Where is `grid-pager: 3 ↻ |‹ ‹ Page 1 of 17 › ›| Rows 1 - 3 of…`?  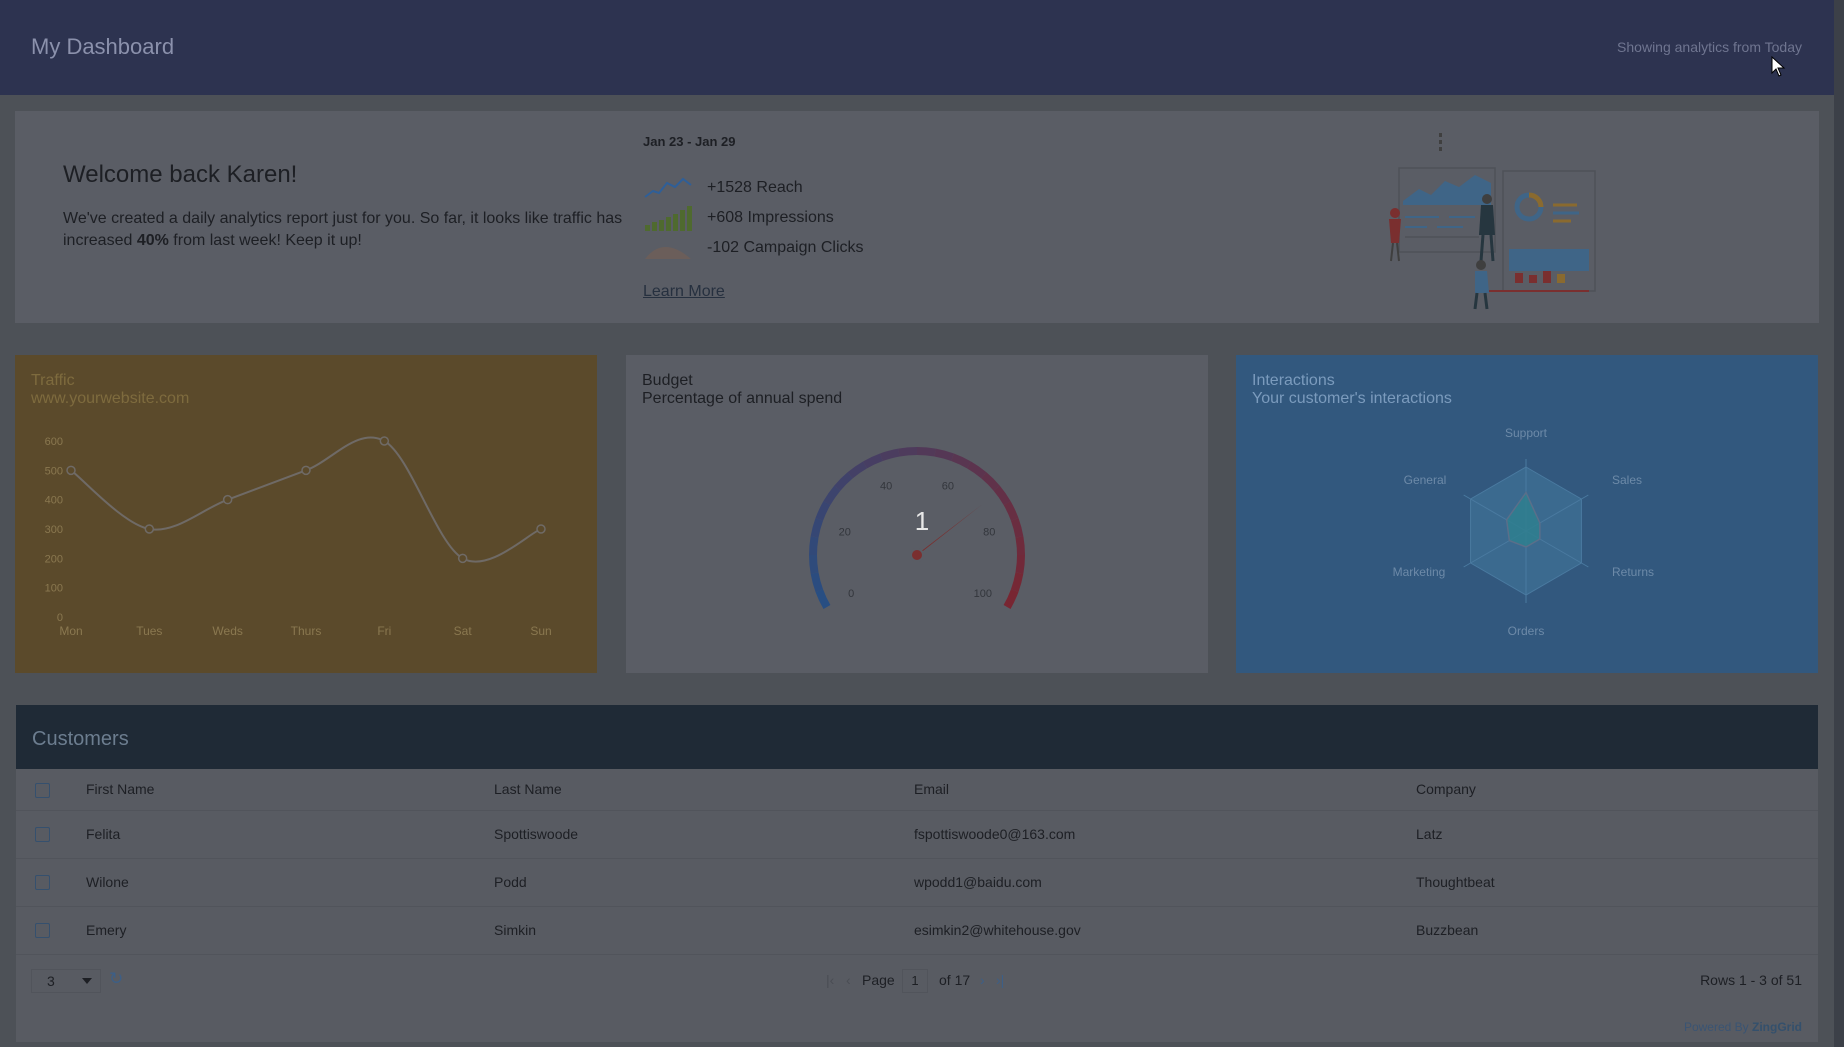 grid-pager: 3 ↻ |‹ ‹ Page 1 of 17 › ›| Rows 1 - 3 of… is located at coordinates (917, 981).